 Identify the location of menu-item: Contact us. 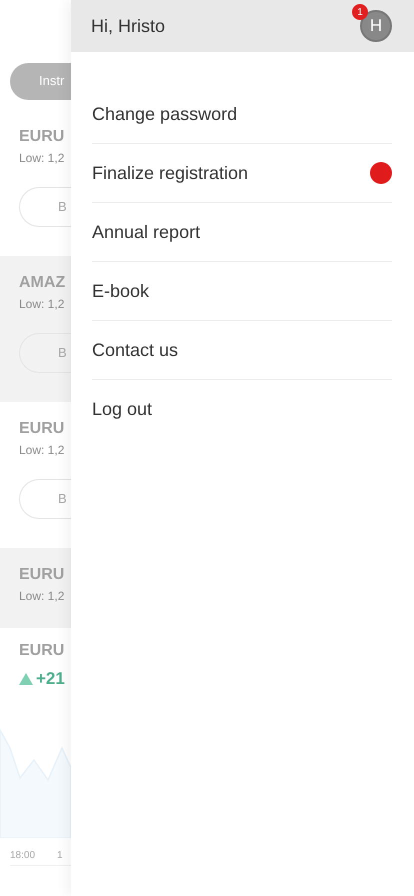
(242, 350).